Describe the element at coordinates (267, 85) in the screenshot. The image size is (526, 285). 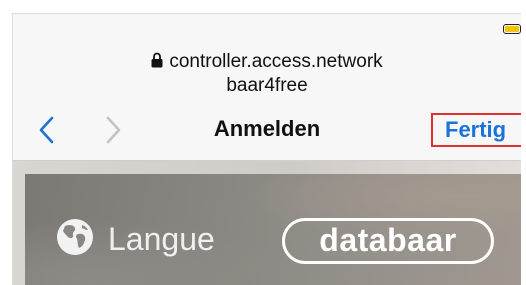
I see `site-name: baar4free` at that location.